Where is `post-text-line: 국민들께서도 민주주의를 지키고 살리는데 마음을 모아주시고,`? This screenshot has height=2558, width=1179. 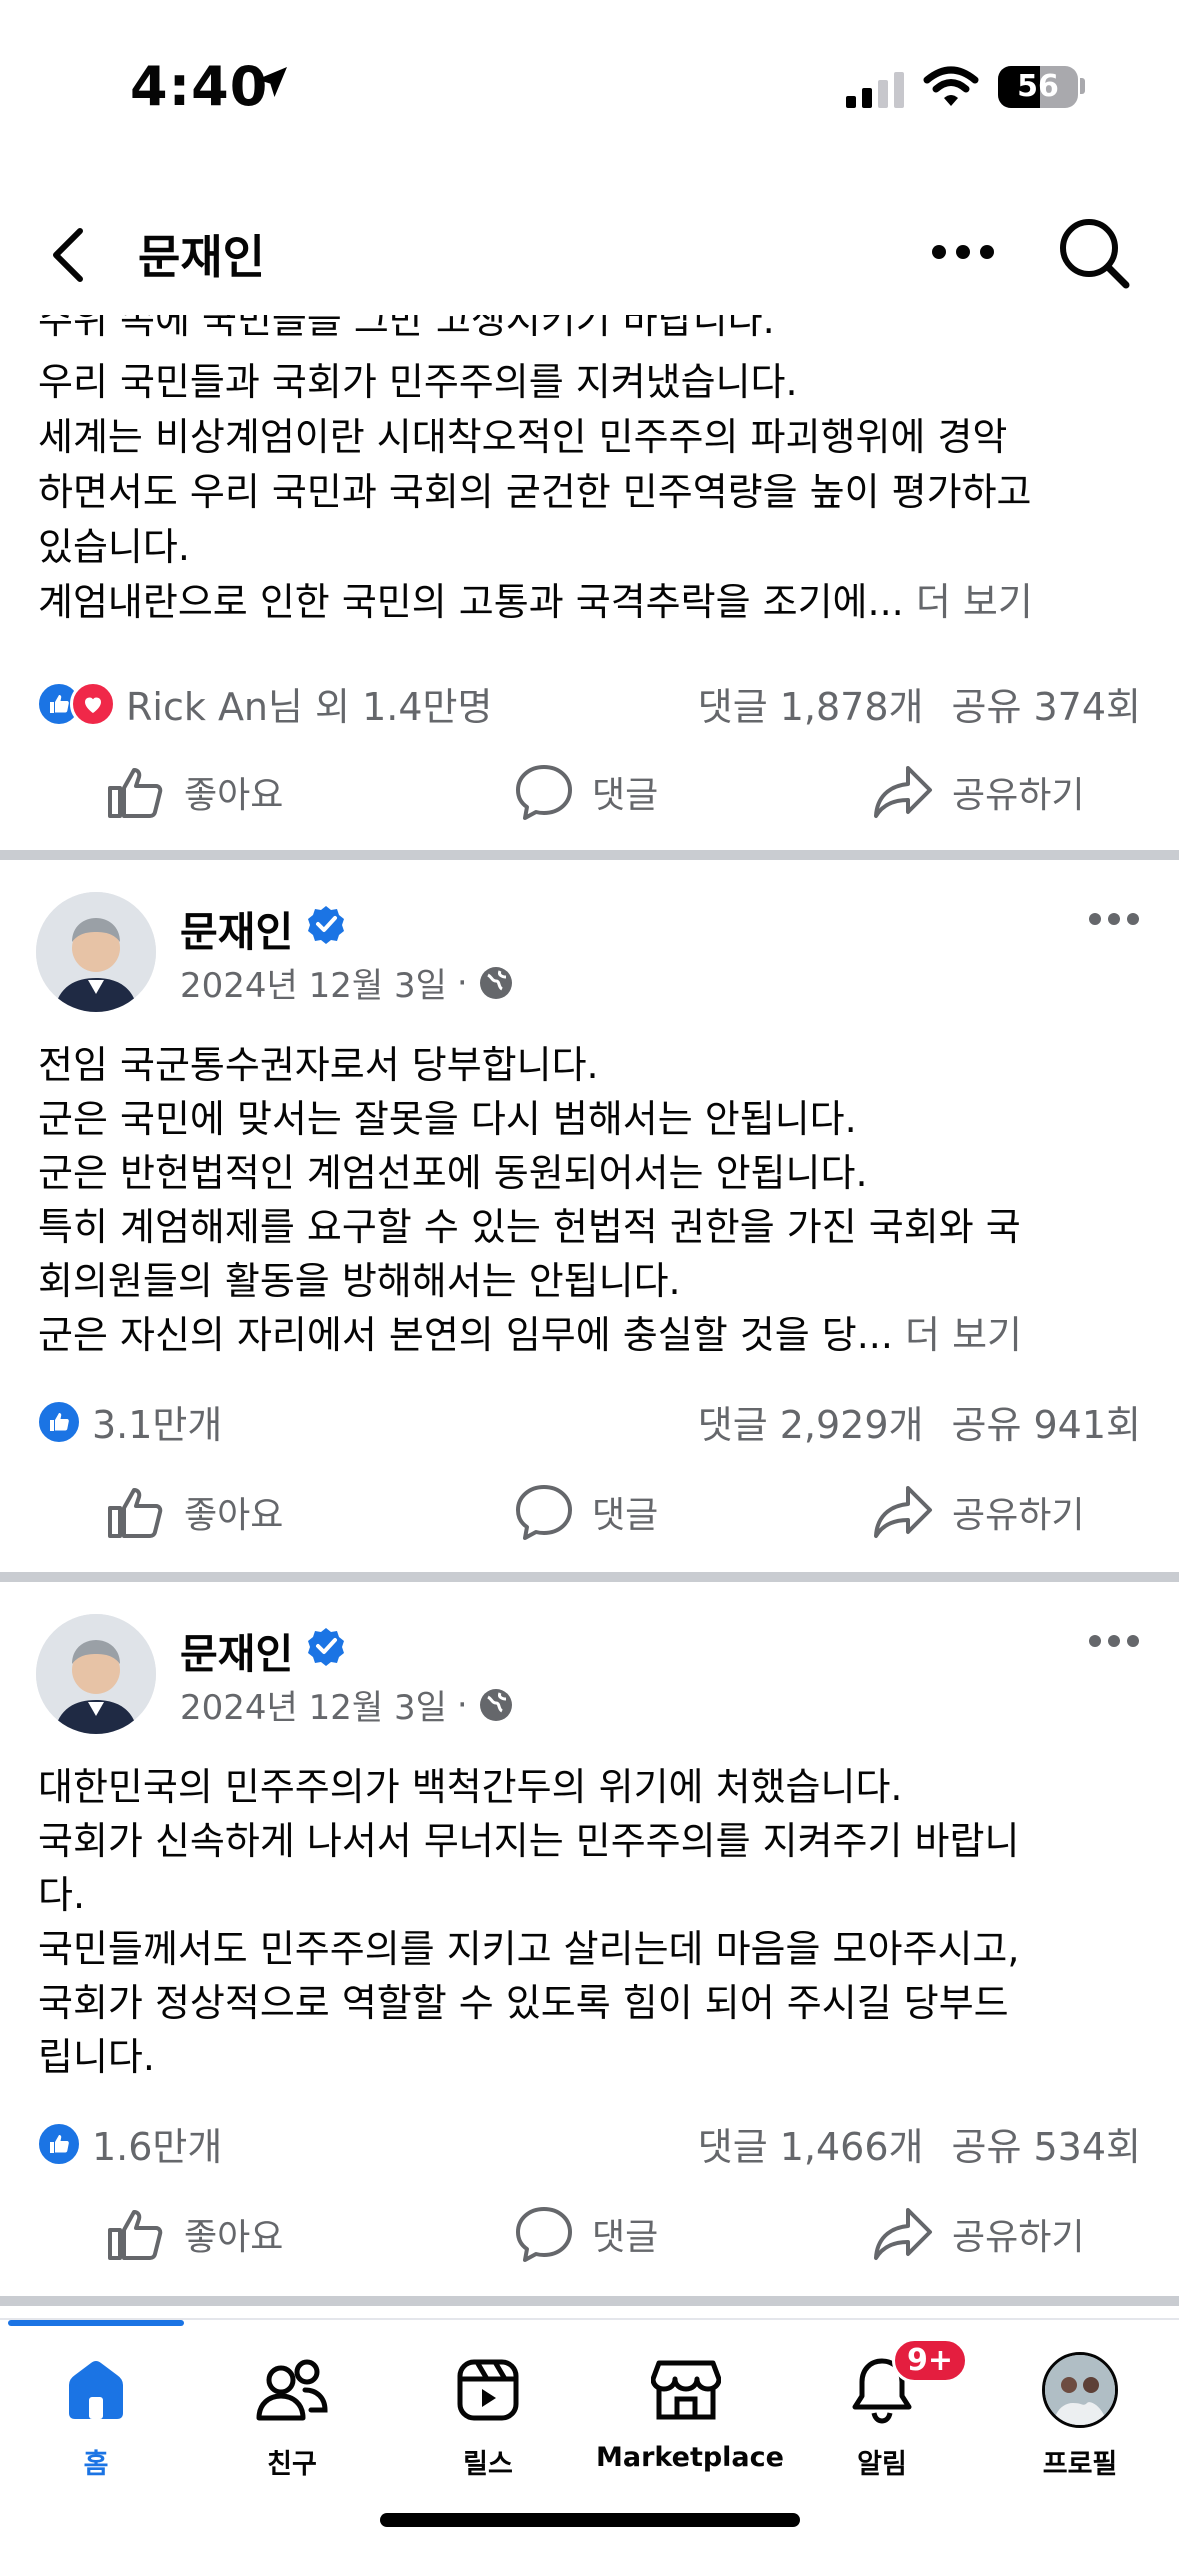 post-text-line: 국민들께서도 민주주의를 지키고 살리는데 마음을 모아주시고, is located at coordinates (529, 1949).